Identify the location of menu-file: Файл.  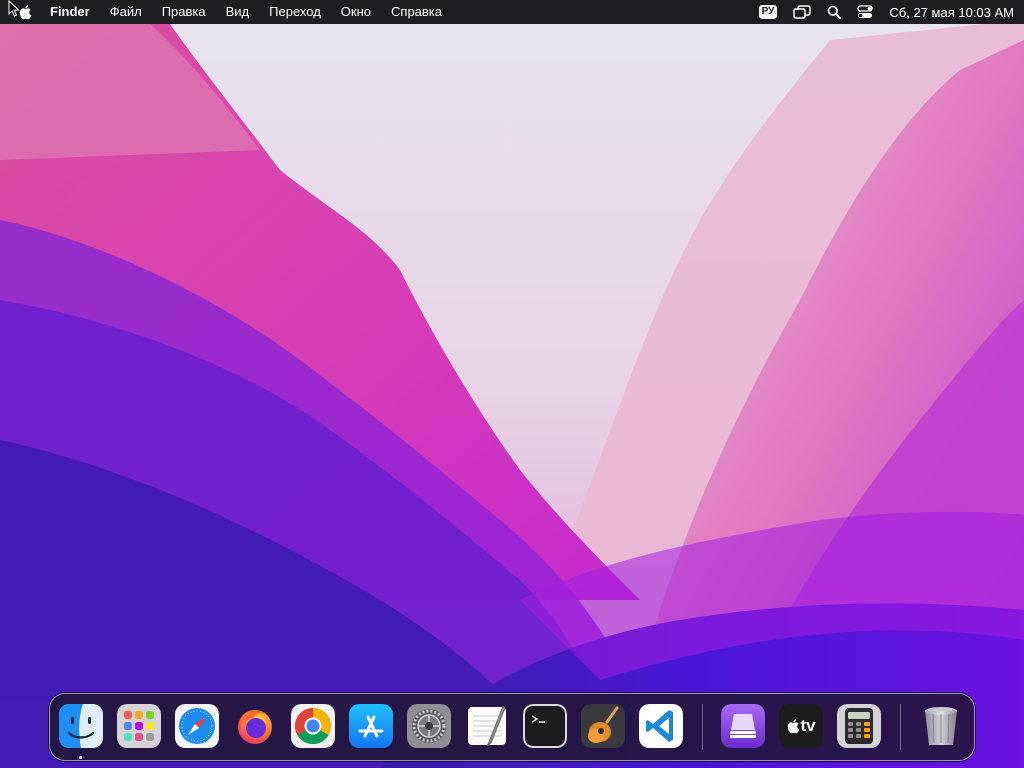
(126, 12).